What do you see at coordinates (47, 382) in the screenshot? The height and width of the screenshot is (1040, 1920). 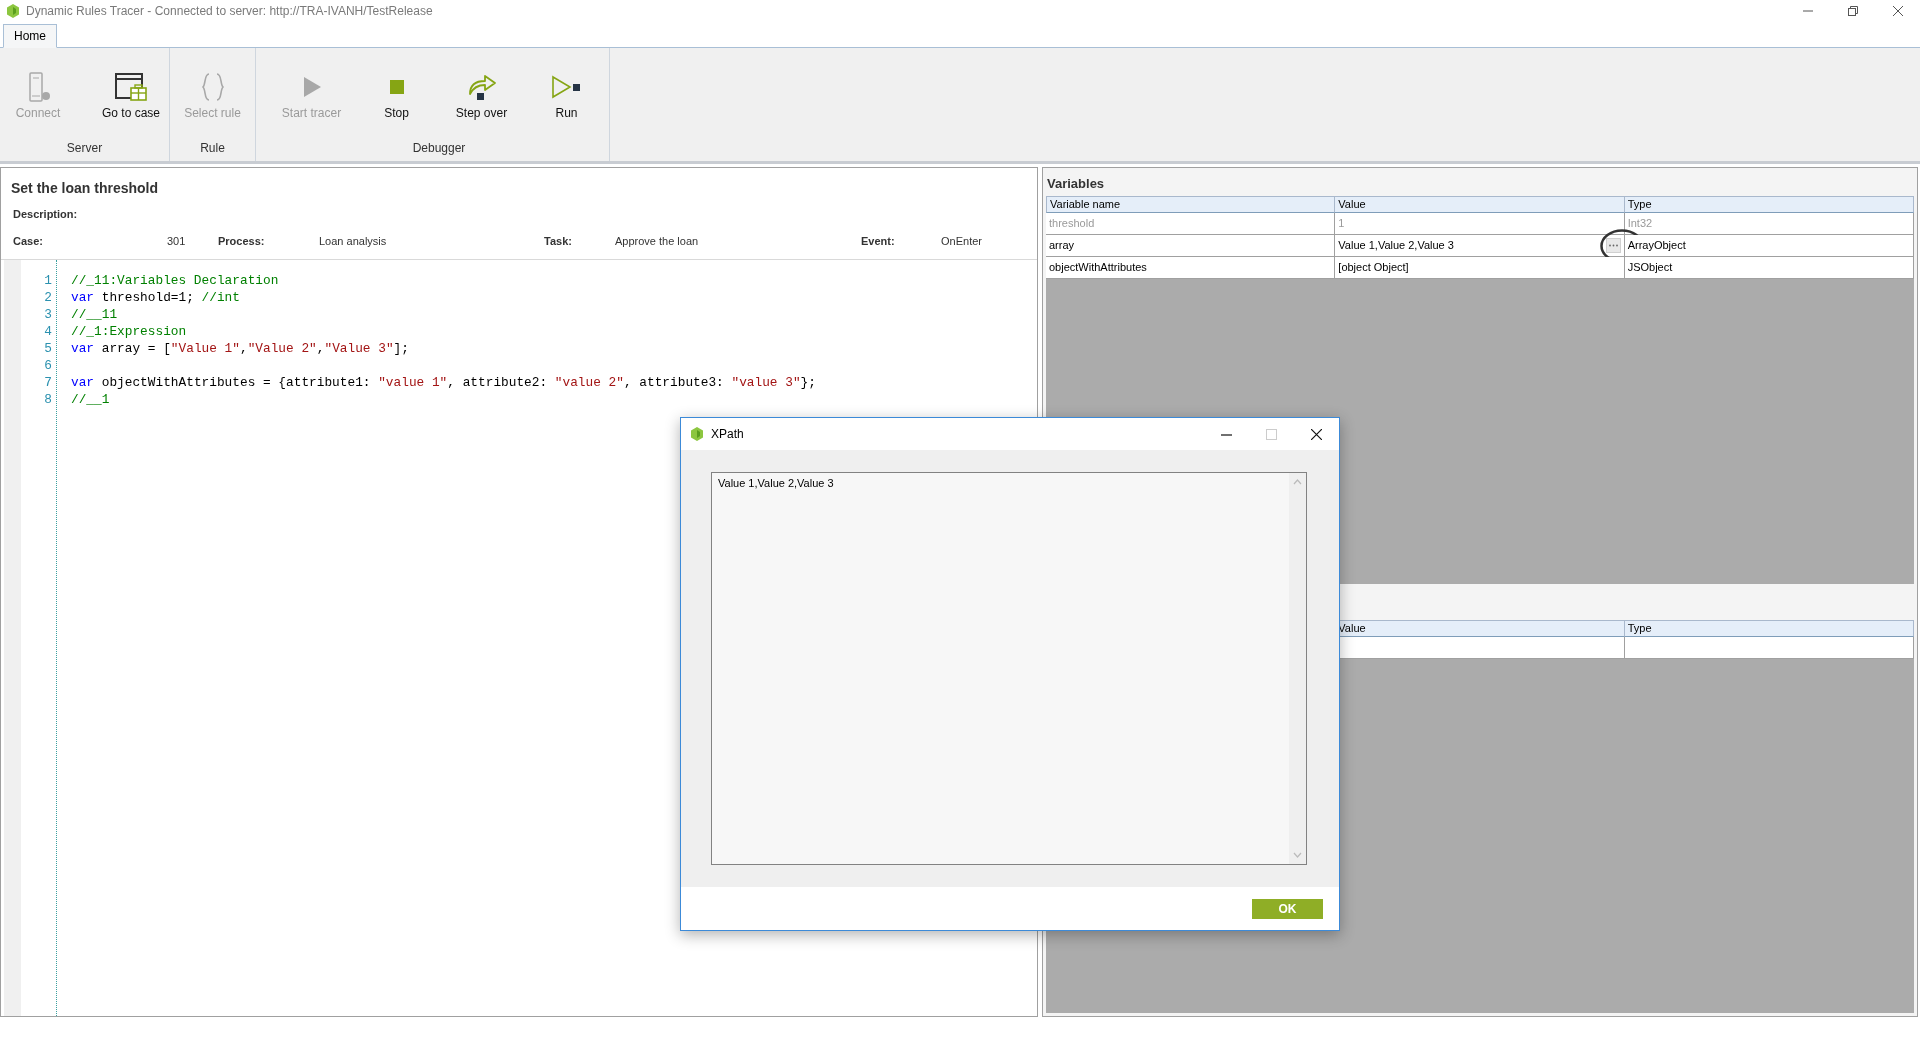 I see `line-number: 7` at bounding box center [47, 382].